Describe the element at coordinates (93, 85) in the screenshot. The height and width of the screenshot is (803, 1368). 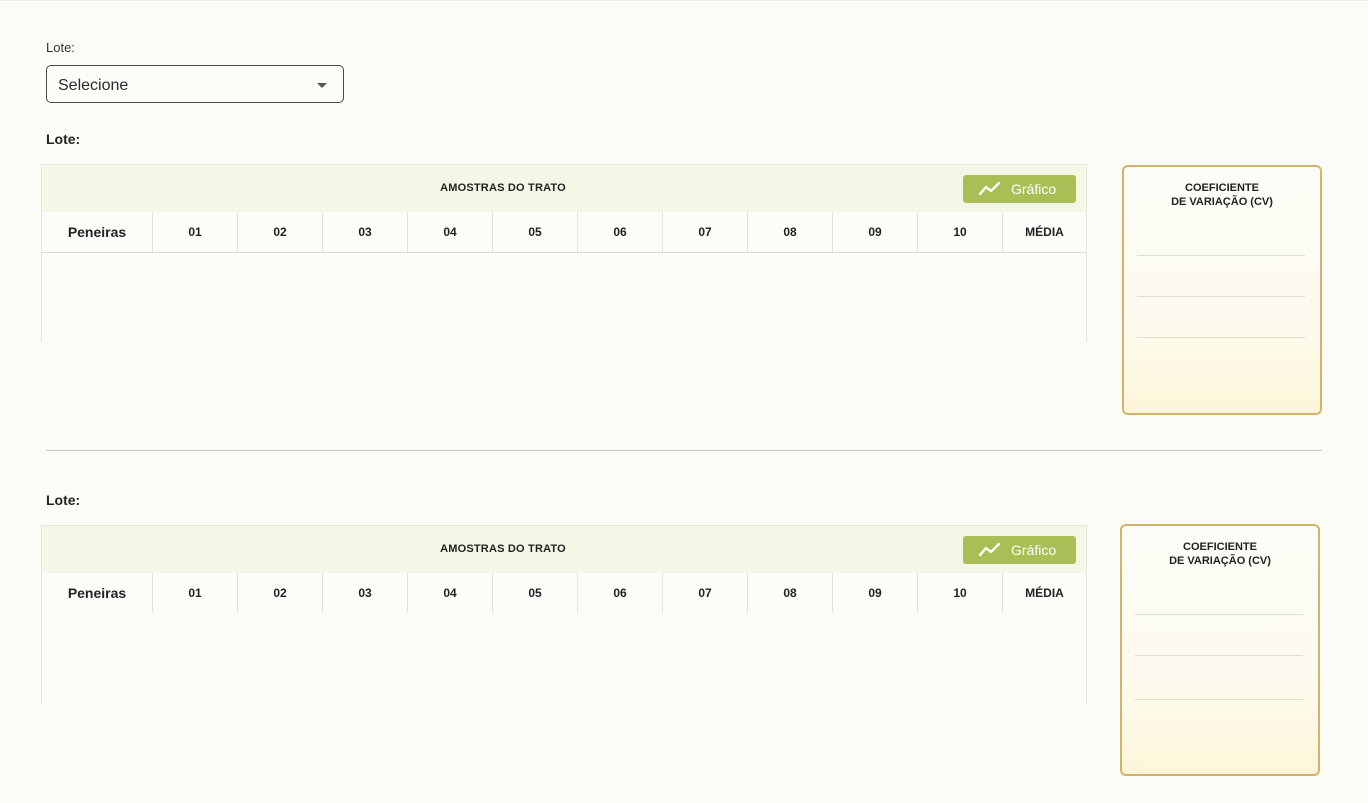
I see `lote-select-value: Selecione` at that location.